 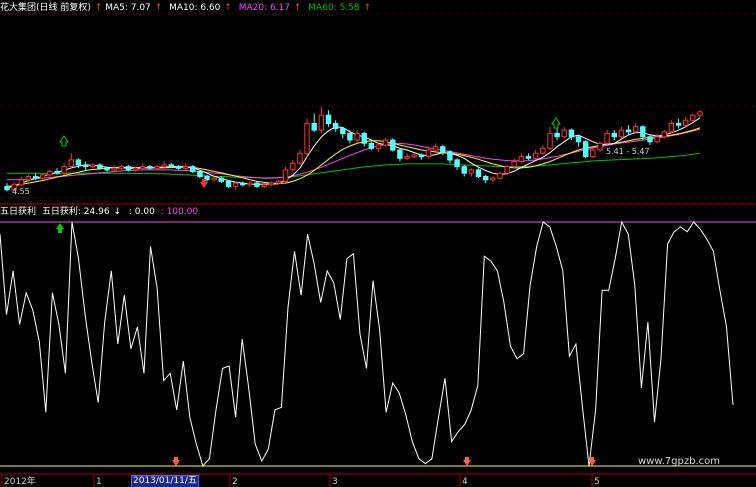 What do you see at coordinates (628, 151) in the screenshot?
I see `price-range-label: 5.41 - 5.47` at bounding box center [628, 151].